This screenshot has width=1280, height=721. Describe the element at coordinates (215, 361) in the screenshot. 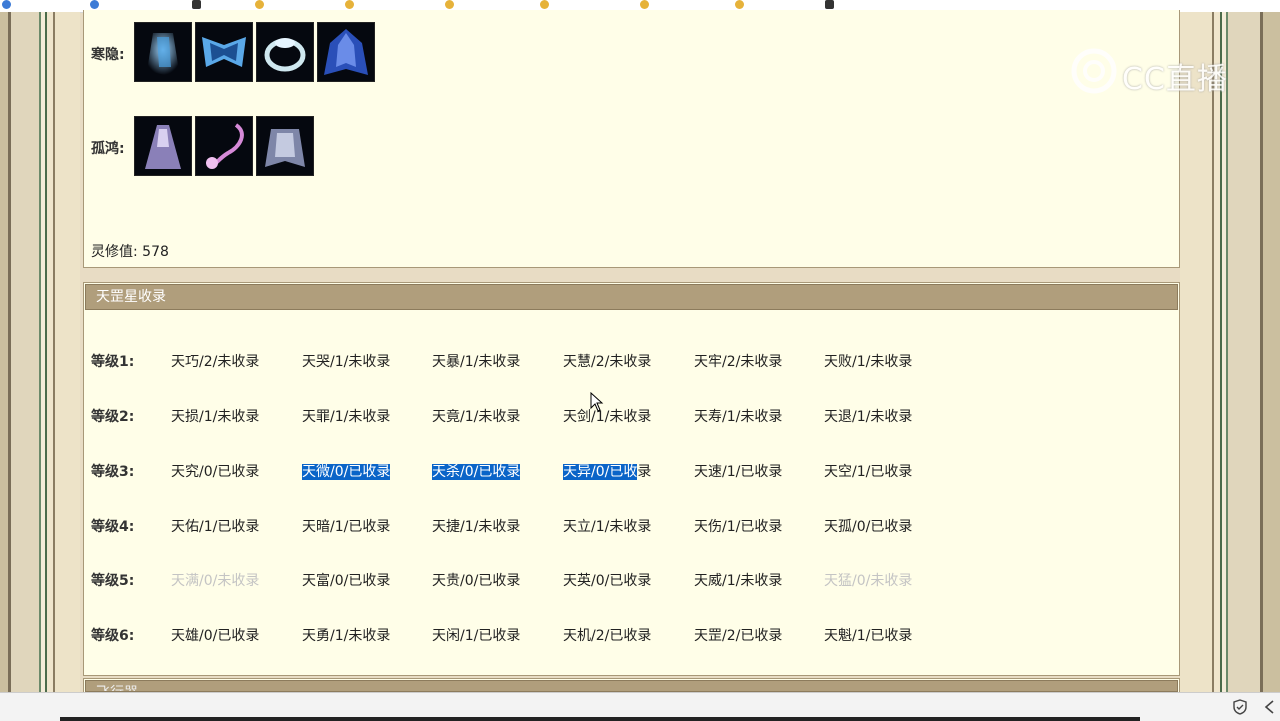

I see `star-entry: 天巧/2/未收录` at that location.